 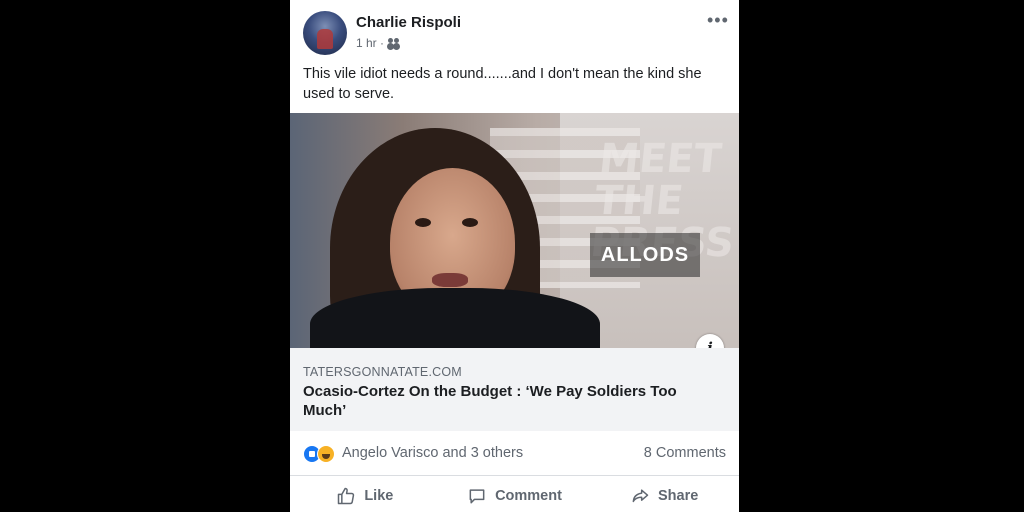 I want to click on comments-count: 8 Comments, so click(x=685, y=453).